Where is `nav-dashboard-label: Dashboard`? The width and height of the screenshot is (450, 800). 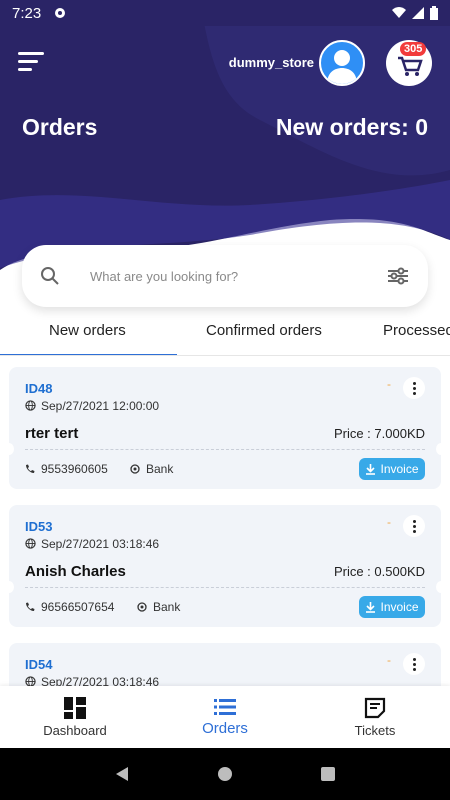 nav-dashboard-label: Dashboard is located at coordinates (75, 730).